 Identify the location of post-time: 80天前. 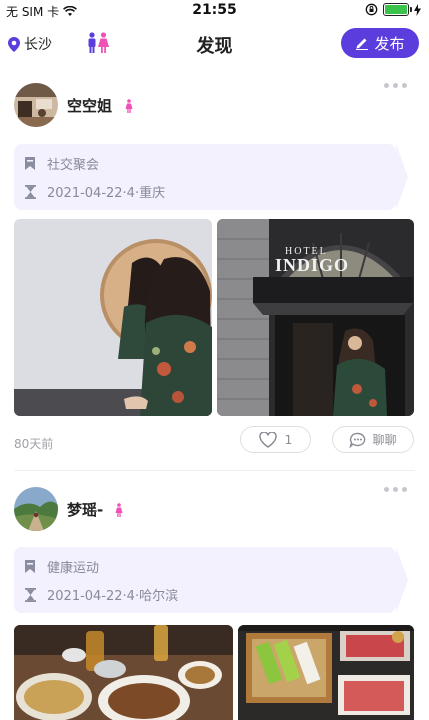
(34, 444).